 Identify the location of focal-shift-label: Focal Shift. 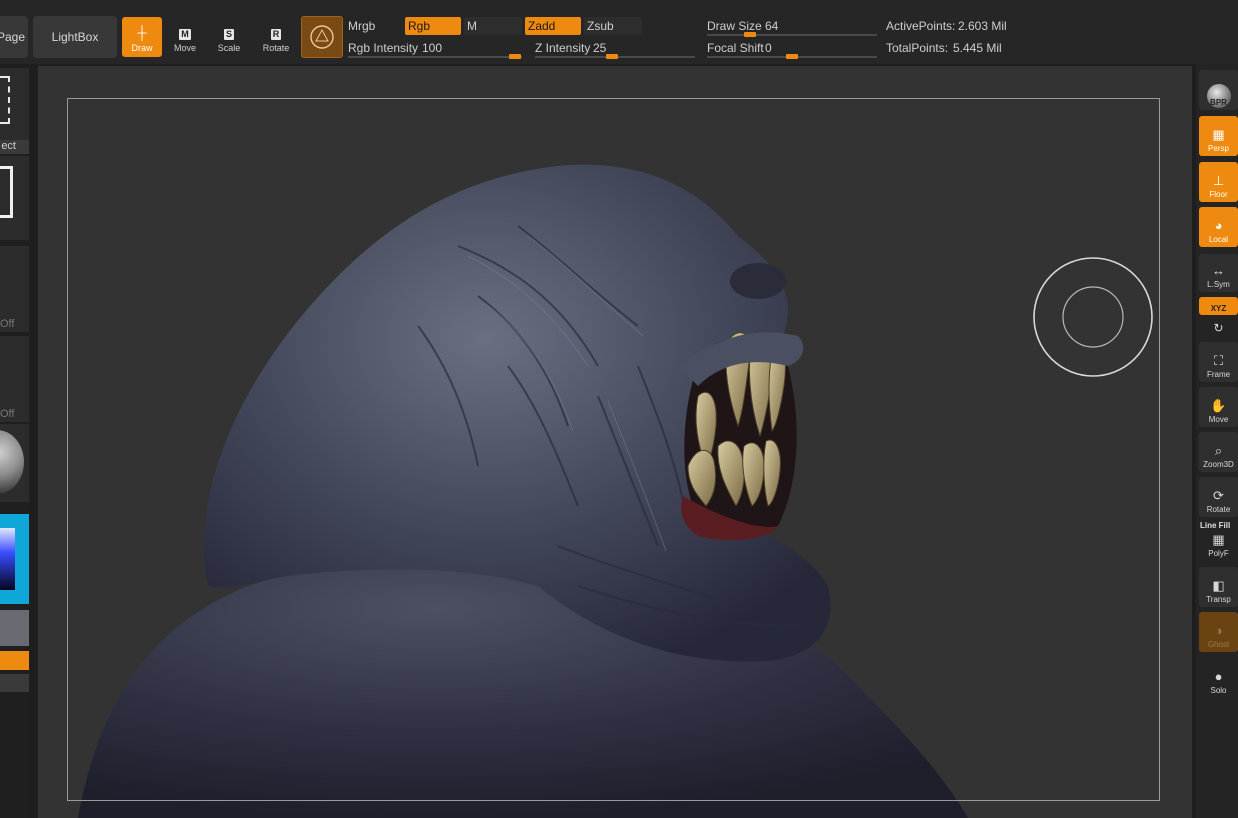
(735, 48).